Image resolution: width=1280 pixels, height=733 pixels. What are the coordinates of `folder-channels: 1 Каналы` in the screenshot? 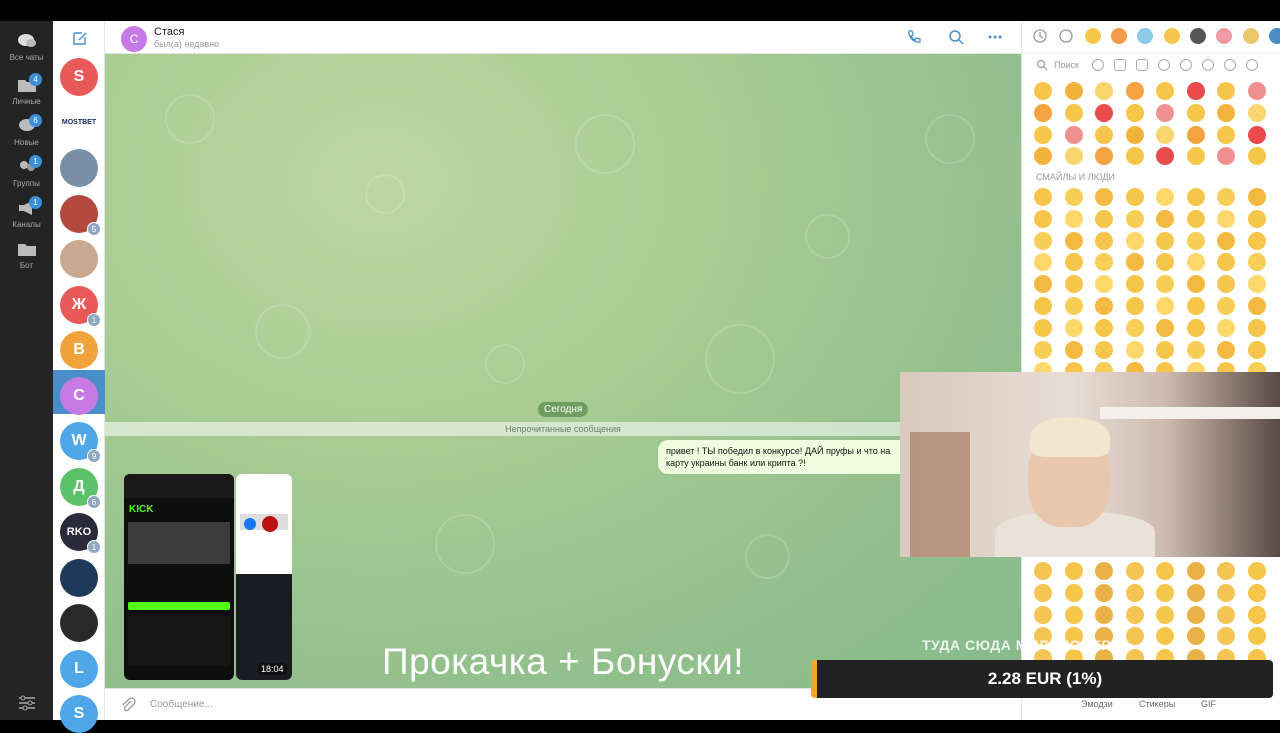 It's located at (26, 212).